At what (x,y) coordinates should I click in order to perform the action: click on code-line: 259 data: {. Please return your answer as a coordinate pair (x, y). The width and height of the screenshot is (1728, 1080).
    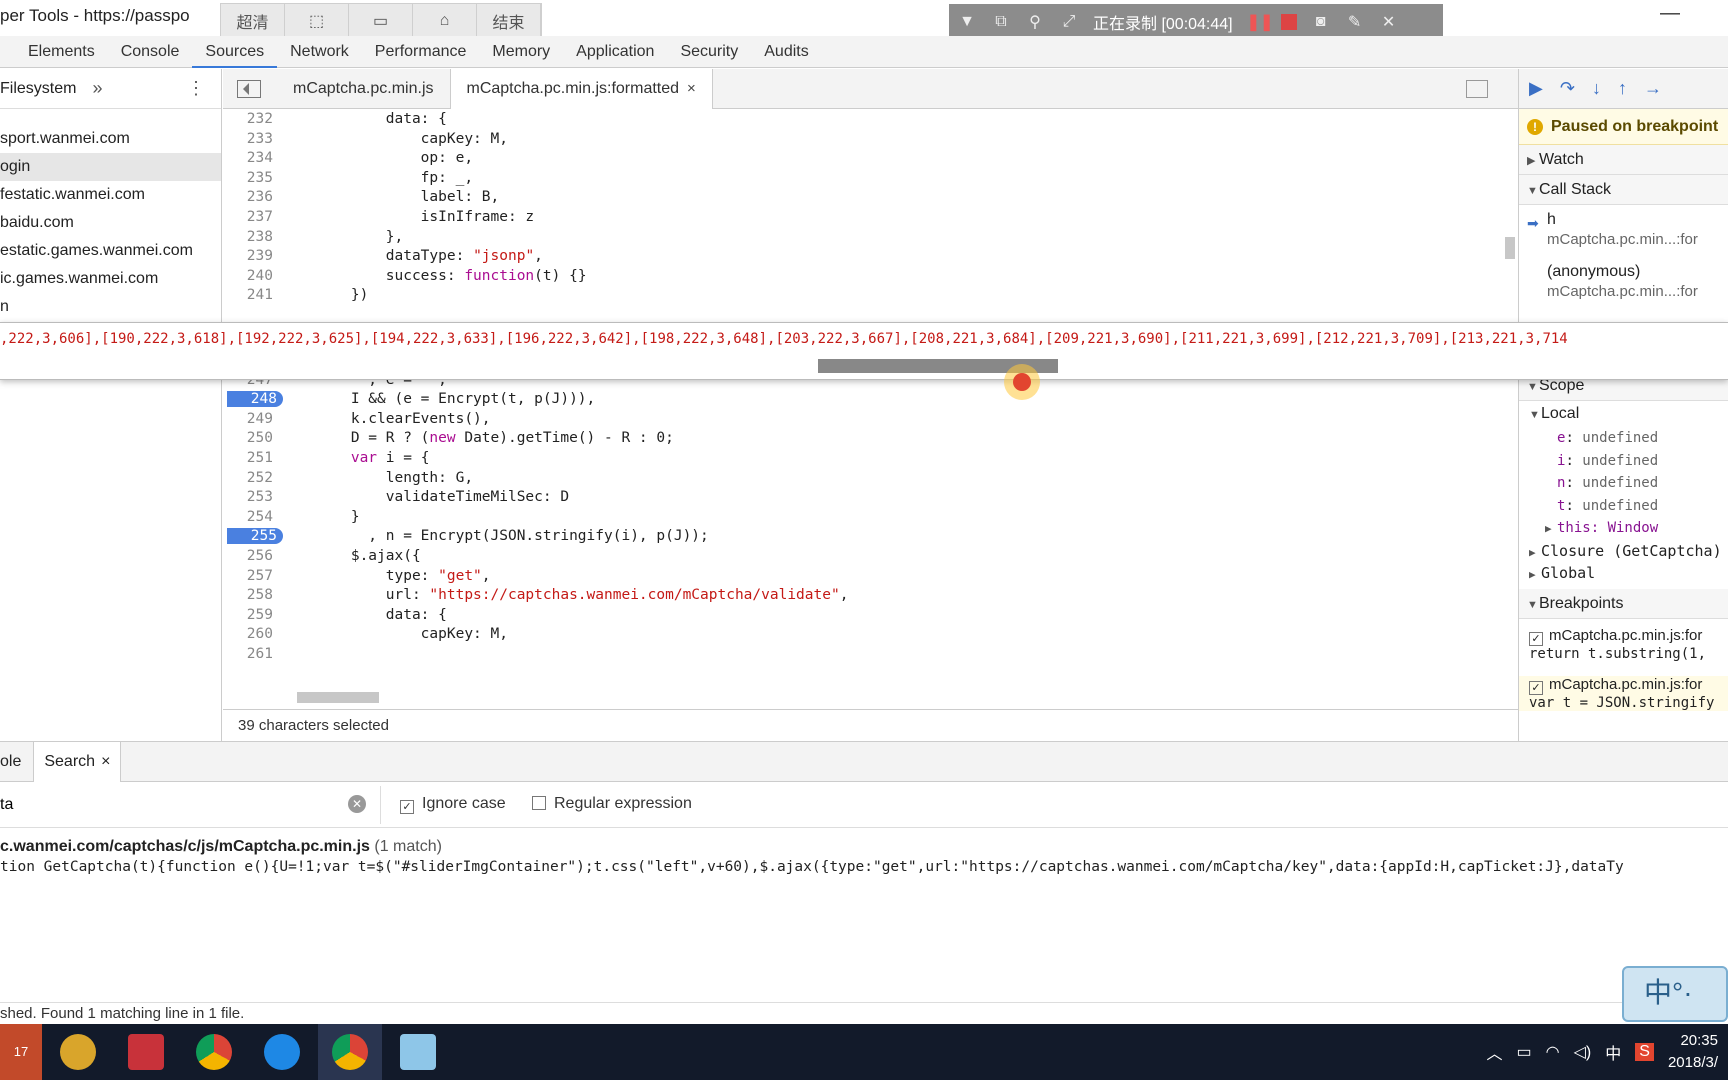
    Looking at the image, I should click on (858, 617).